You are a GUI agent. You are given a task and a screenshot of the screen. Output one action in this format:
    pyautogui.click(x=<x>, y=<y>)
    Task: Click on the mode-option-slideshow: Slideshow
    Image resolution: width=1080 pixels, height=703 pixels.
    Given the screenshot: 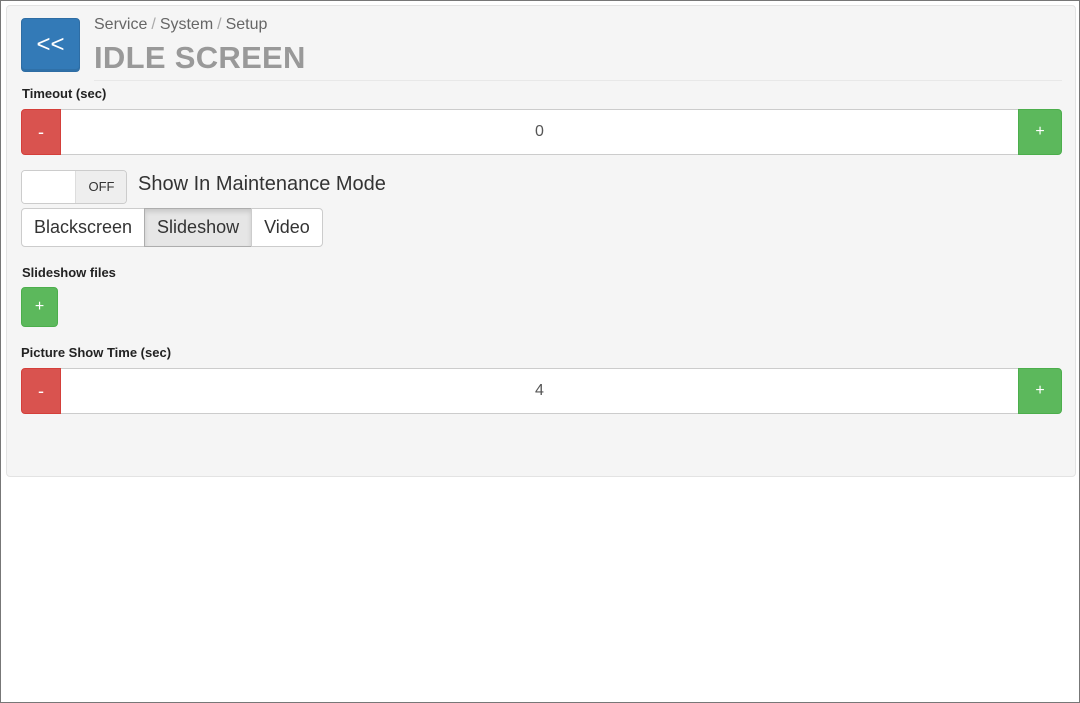 What is the action you would take?
    pyautogui.click(x=198, y=227)
    